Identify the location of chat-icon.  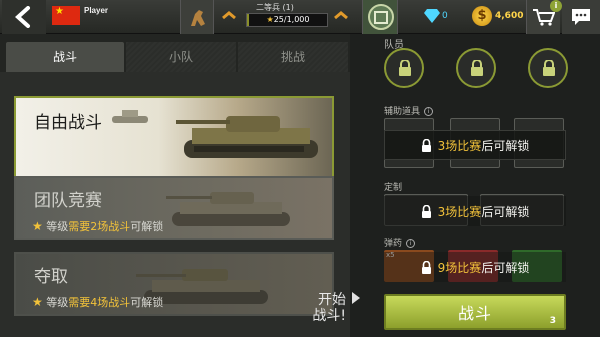
(581, 17).